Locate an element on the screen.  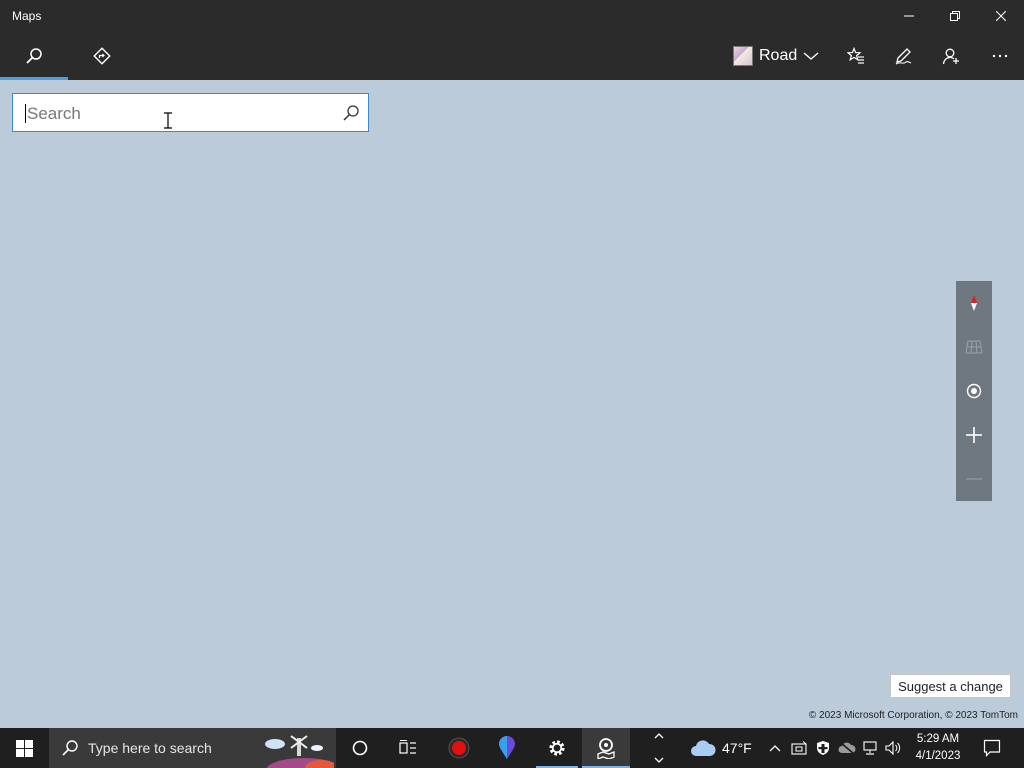
network-icon is located at coordinates (870, 748).